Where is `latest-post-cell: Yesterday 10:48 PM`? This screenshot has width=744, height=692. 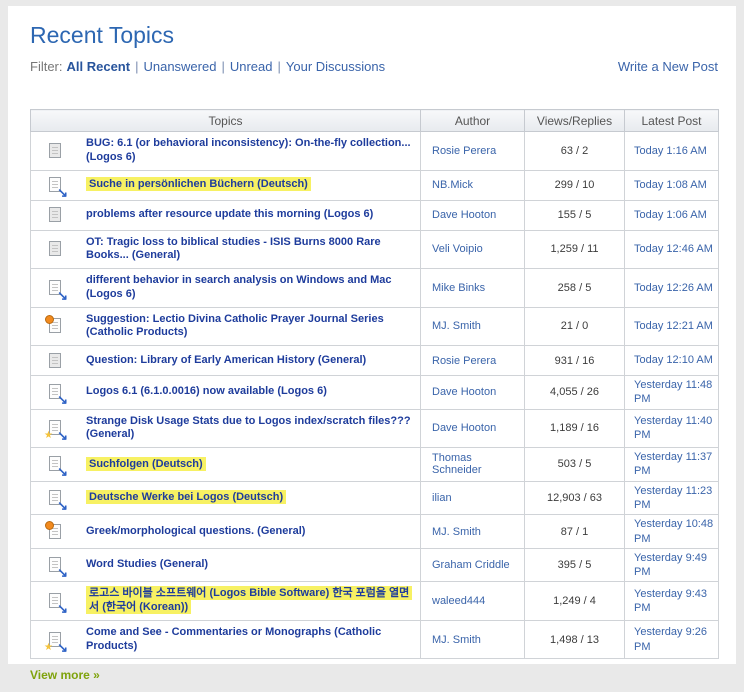 latest-post-cell: Yesterday 10:48 PM is located at coordinates (671, 531).